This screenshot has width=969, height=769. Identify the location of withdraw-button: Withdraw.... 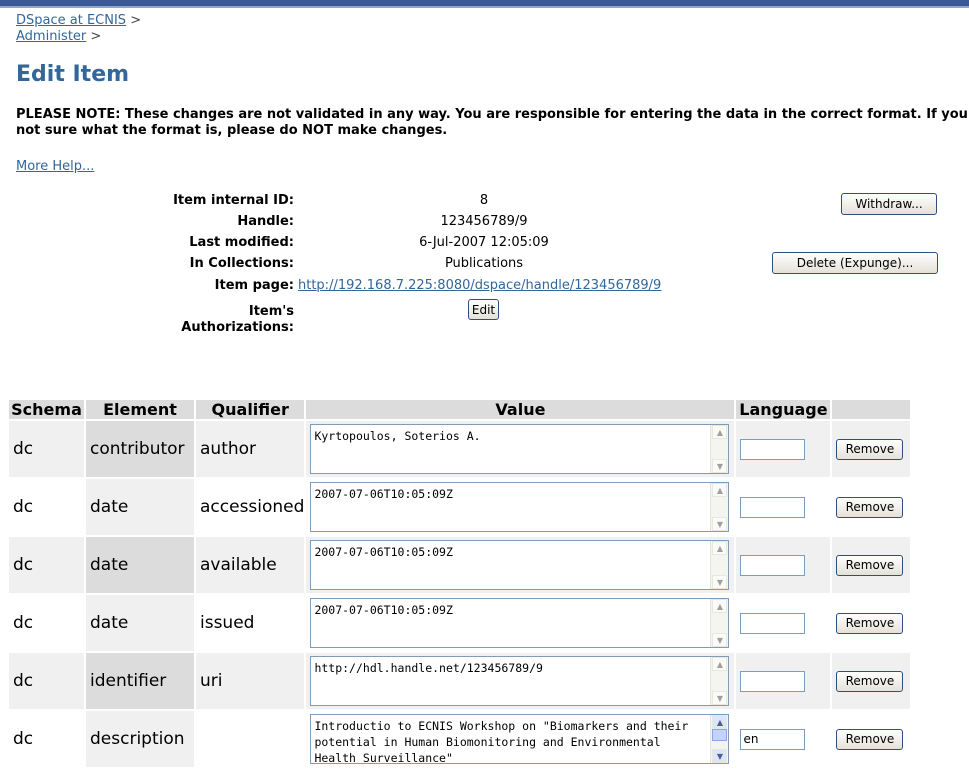
(889, 204).